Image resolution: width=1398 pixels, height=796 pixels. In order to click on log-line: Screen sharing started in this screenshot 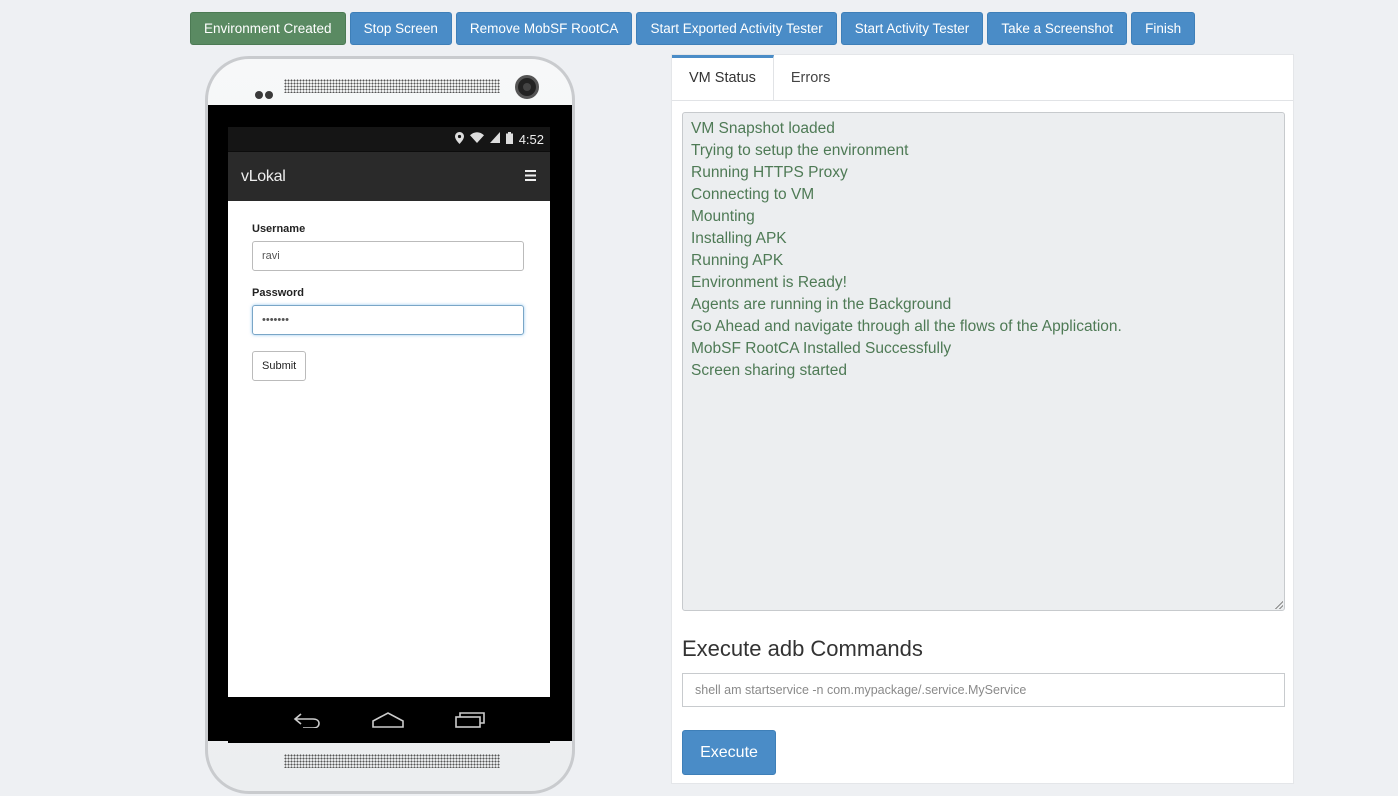, I will do `click(769, 370)`.